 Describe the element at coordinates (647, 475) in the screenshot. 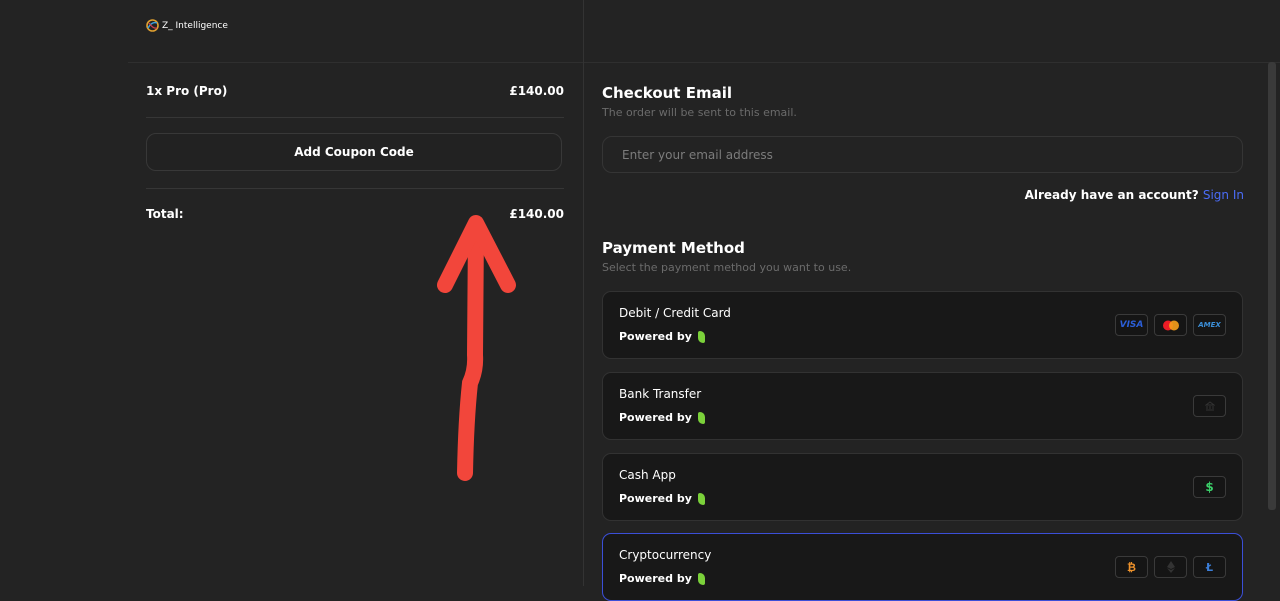

I see `payment-option-label: Cash App` at that location.